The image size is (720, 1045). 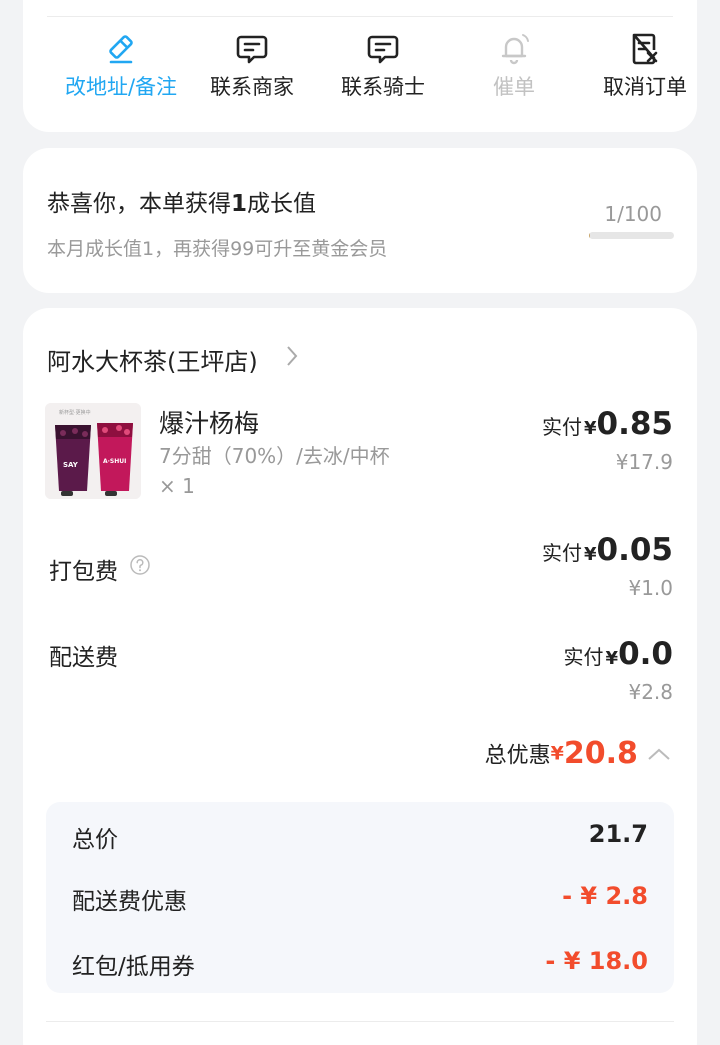 I want to click on product-thumbnail: 新杯型·更换中 SAY A·SHUI, so click(x=93, y=451).